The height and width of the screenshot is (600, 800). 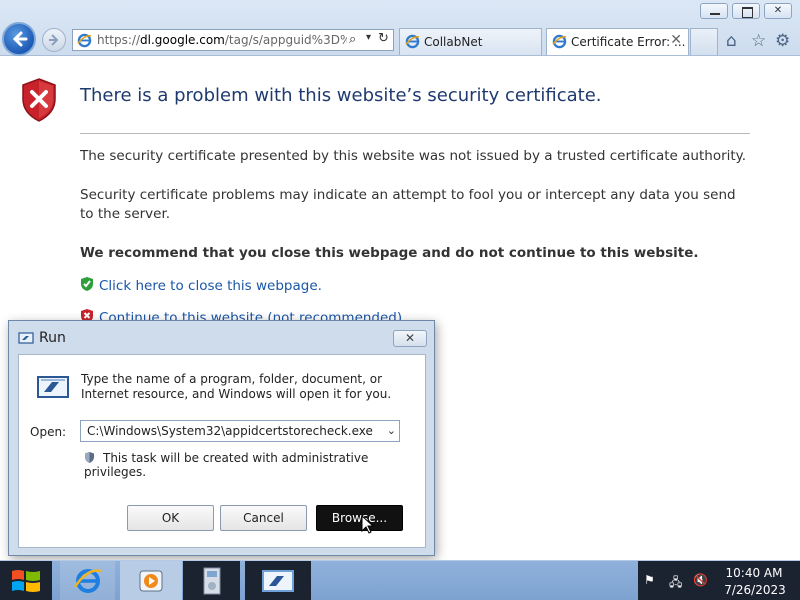 I want to click on admin-tools-icon, so click(x=211, y=581).